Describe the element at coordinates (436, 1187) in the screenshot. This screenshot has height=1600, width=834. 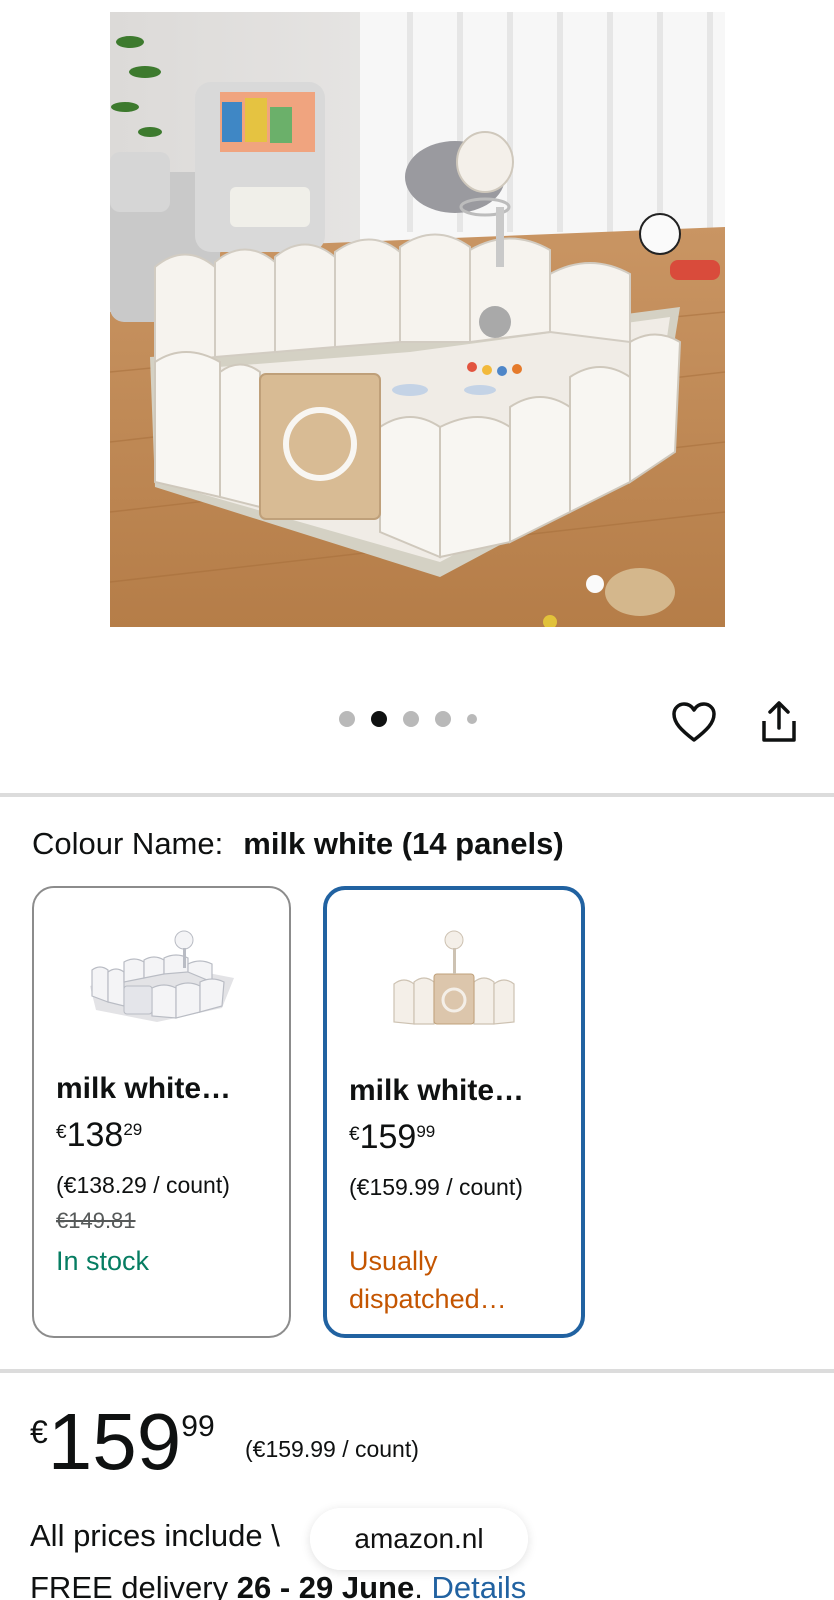
I see `variant-unit-price: (€159.99 / count)` at that location.